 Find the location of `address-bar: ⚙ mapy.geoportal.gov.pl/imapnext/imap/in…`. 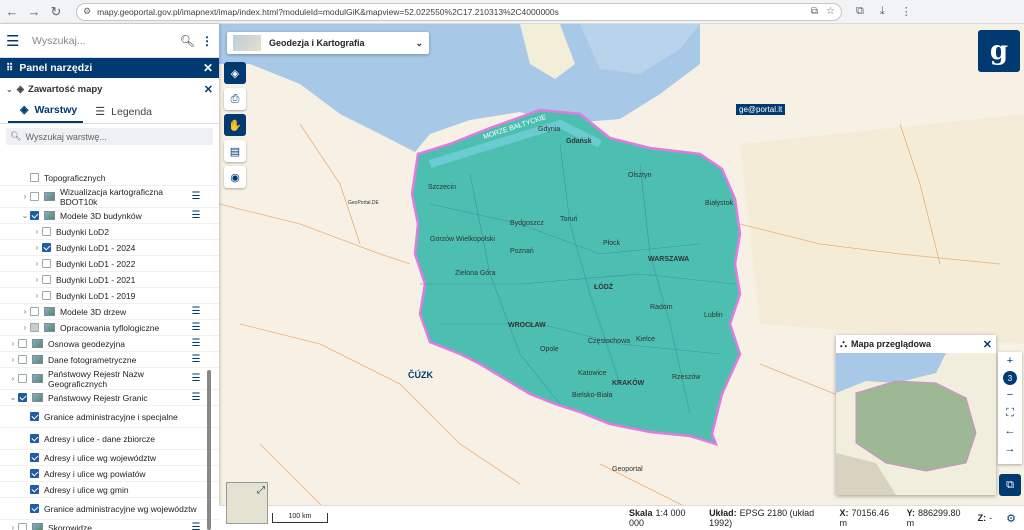

address-bar: ⚙ mapy.geoportal.gov.pl/imapnext/imap/in… is located at coordinates (459, 11).